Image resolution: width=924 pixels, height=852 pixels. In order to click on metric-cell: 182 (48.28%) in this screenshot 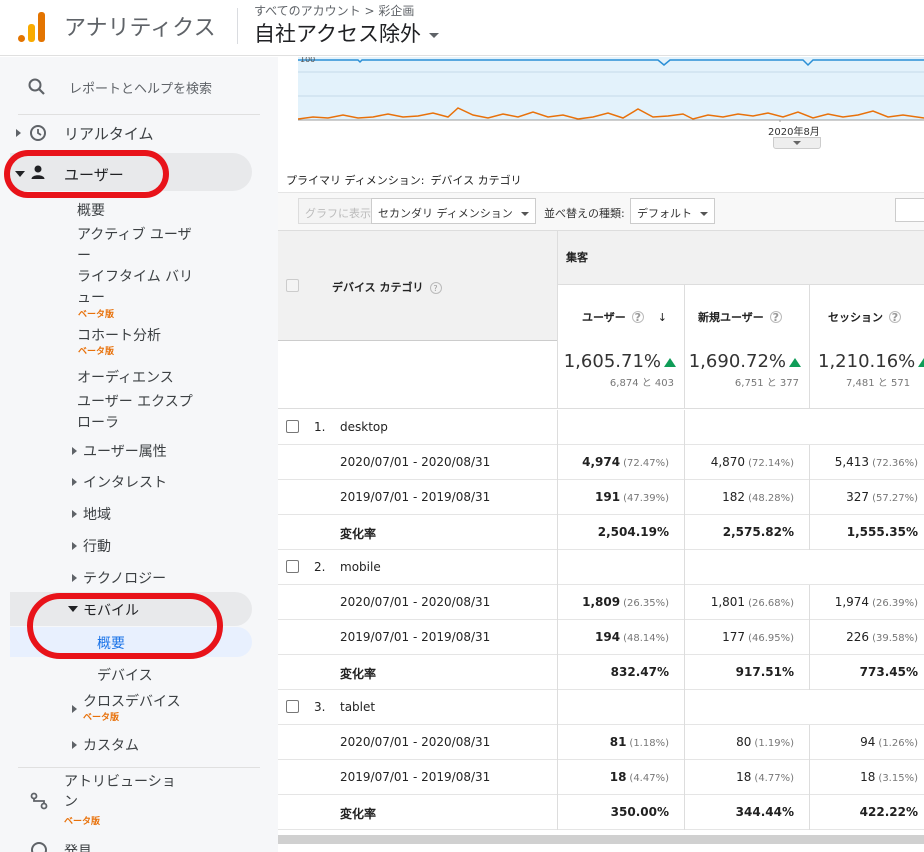, I will do `click(758, 497)`.